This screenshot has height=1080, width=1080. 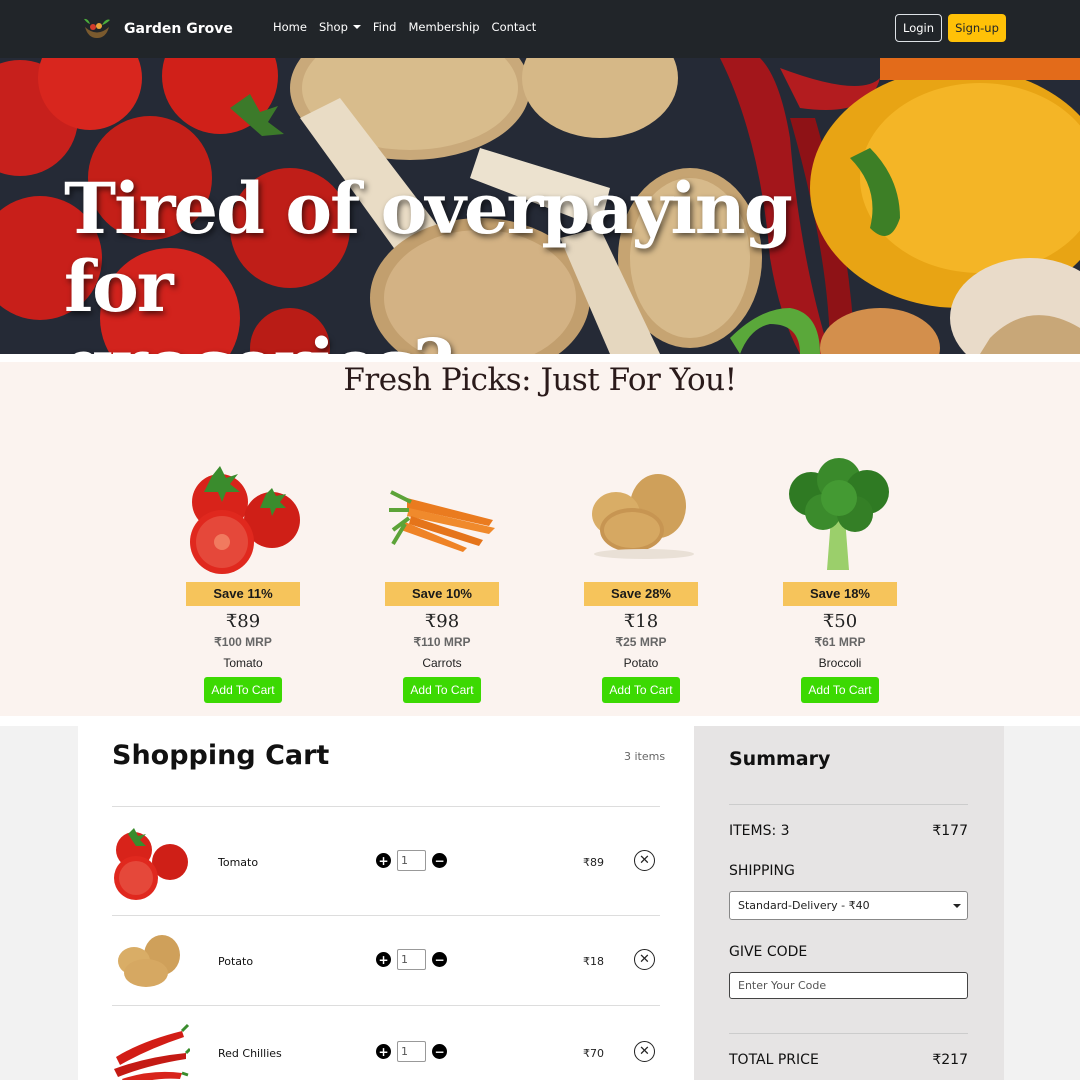 I want to click on nav-shop-dropdown: Shop, so click(x=340, y=27).